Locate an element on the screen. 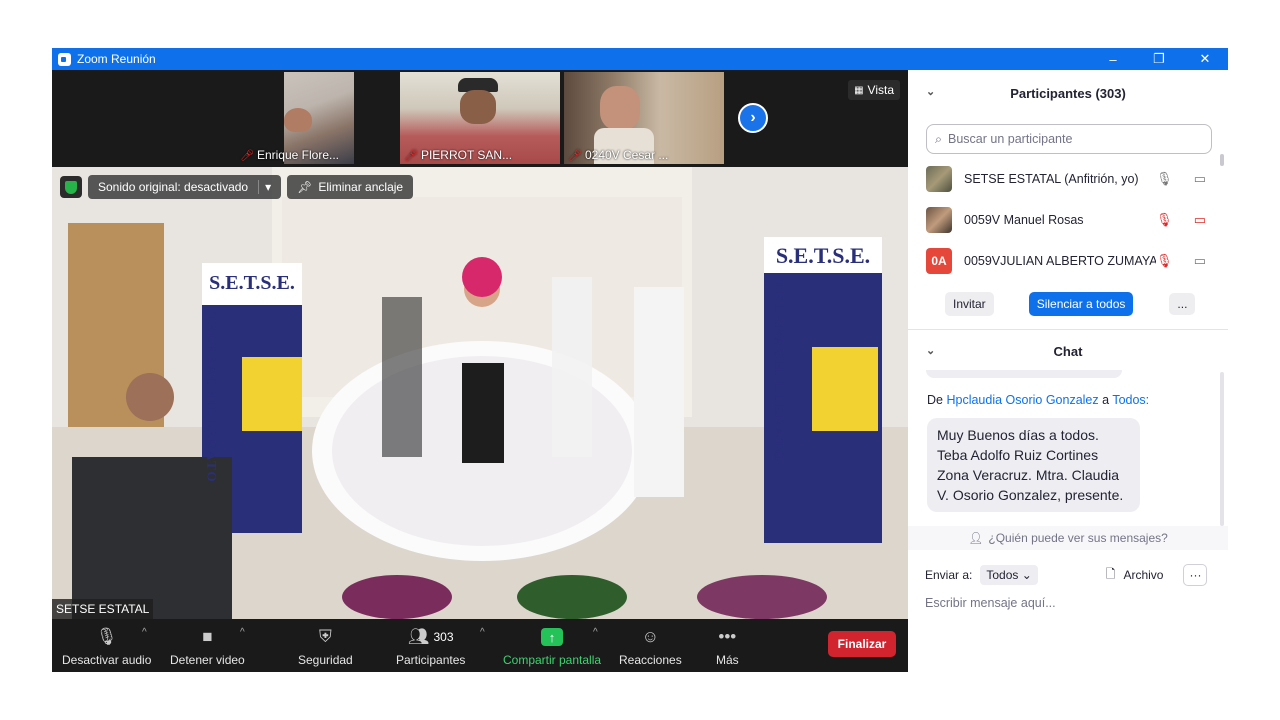  person-lock-icon: 👤︎ is located at coordinates (976, 538).